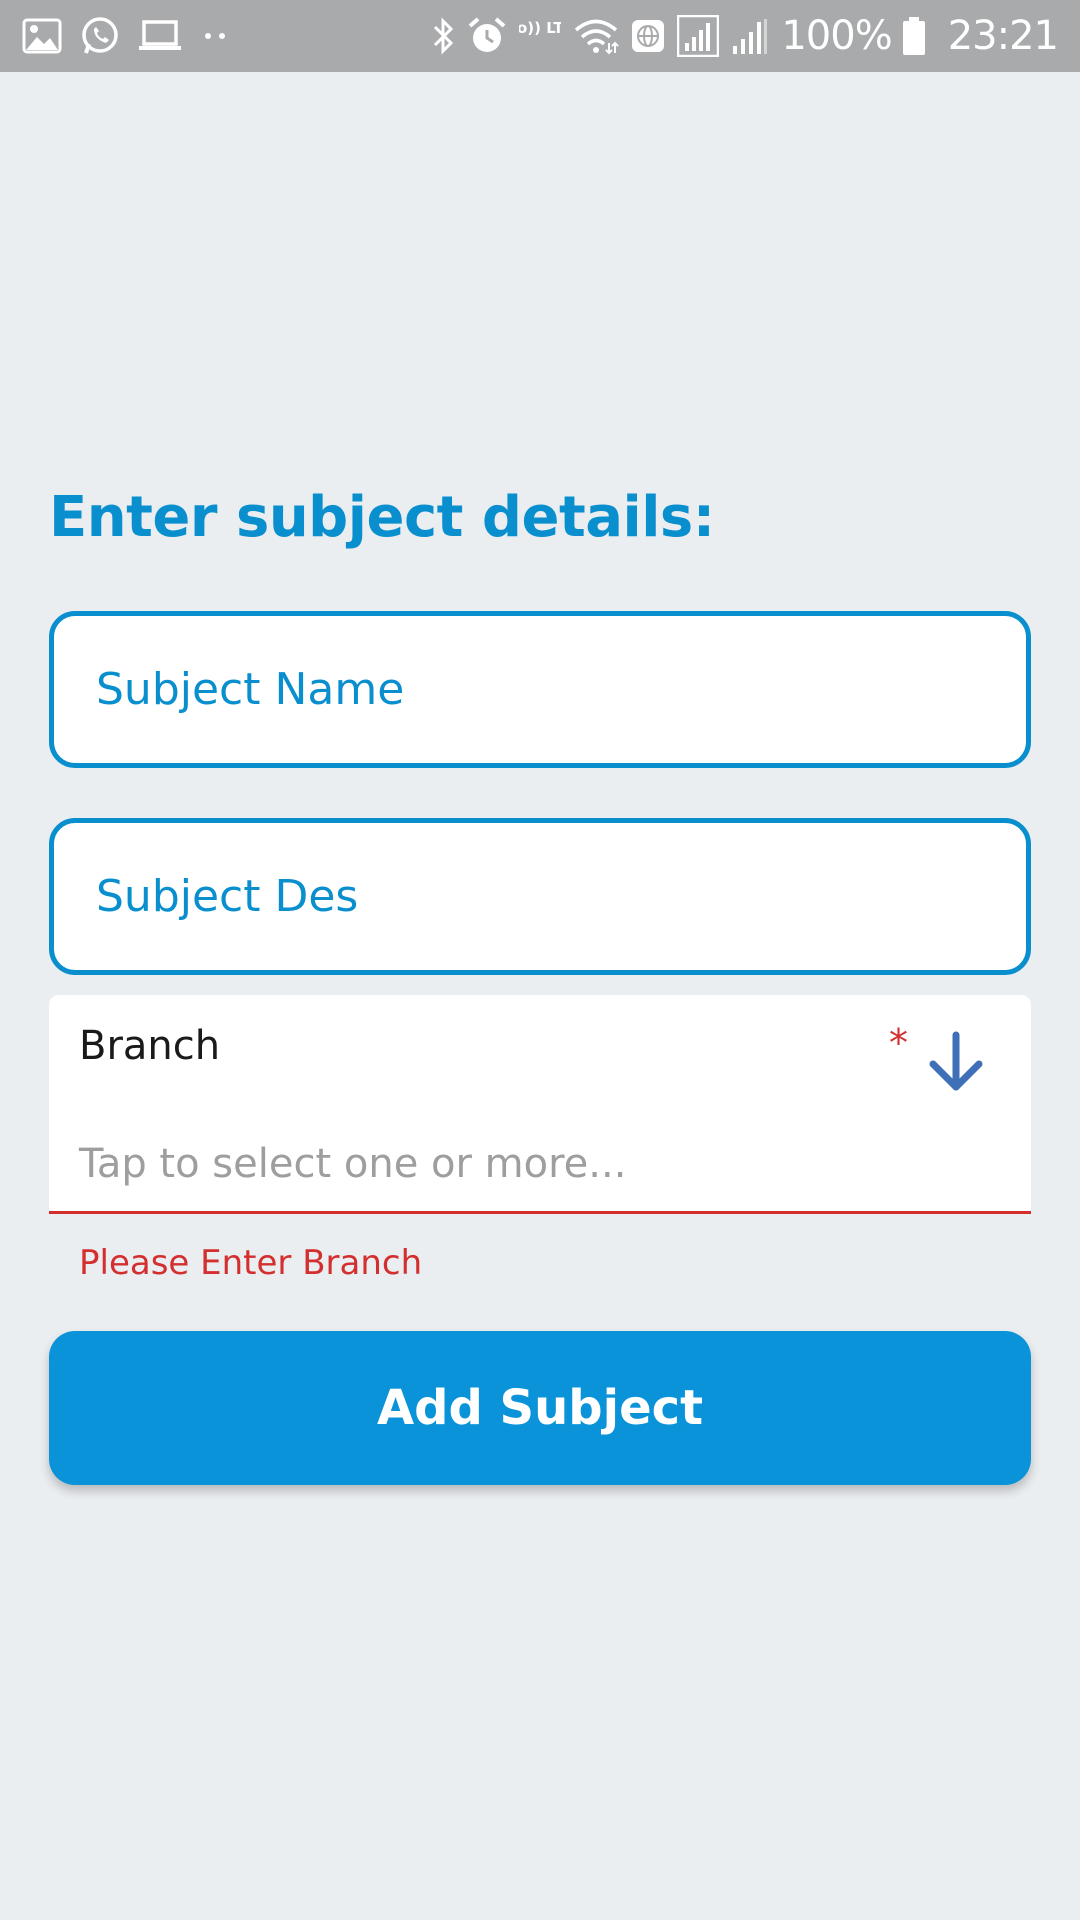  I want to click on alarm-icon, so click(487, 36).